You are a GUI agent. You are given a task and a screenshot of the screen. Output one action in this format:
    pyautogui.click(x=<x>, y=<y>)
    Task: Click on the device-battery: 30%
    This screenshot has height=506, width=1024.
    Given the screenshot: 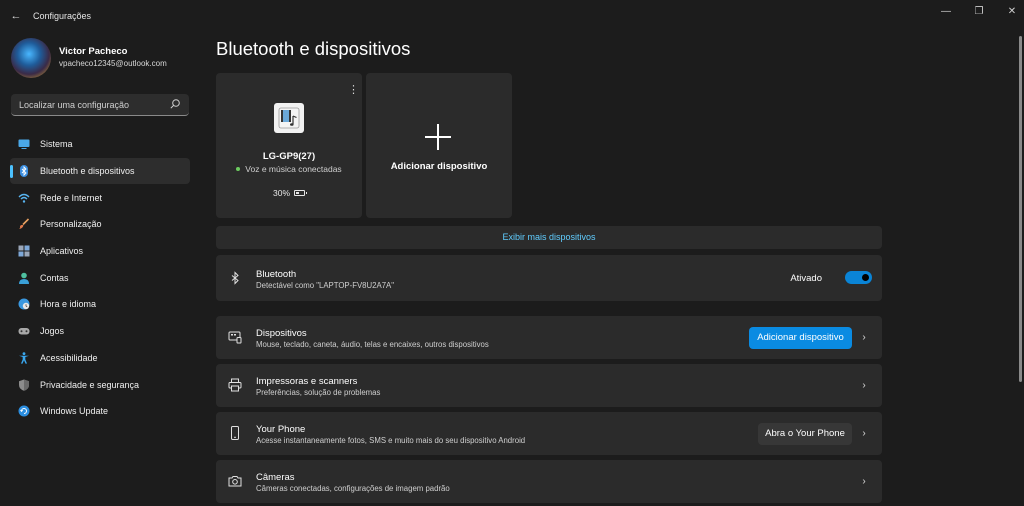 What is the action you would take?
    pyautogui.click(x=289, y=193)
    